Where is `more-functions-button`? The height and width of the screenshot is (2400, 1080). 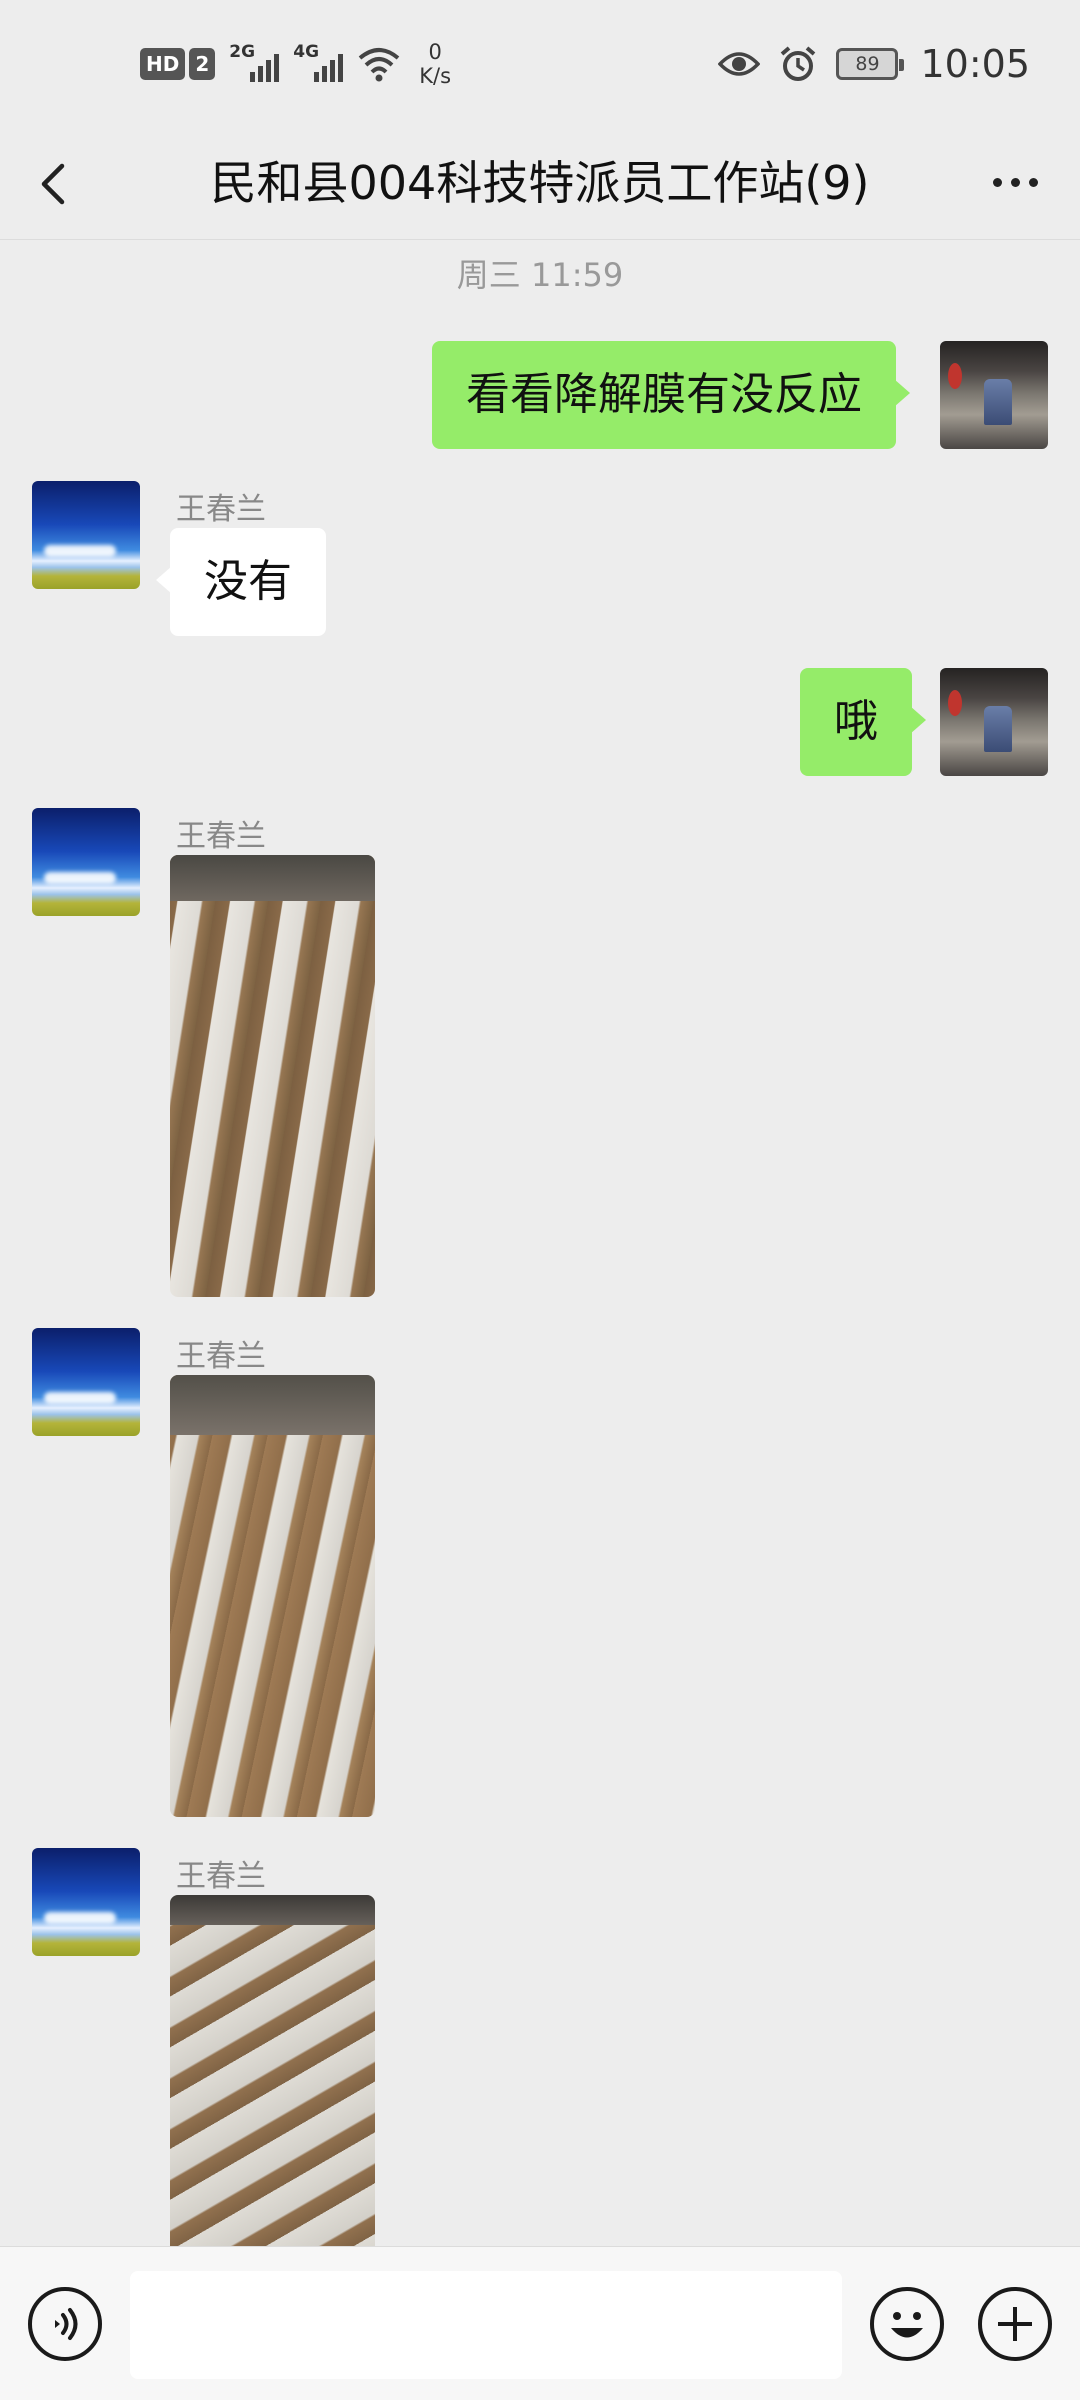
more-functions-button is located at coordinates (1015, 2324).